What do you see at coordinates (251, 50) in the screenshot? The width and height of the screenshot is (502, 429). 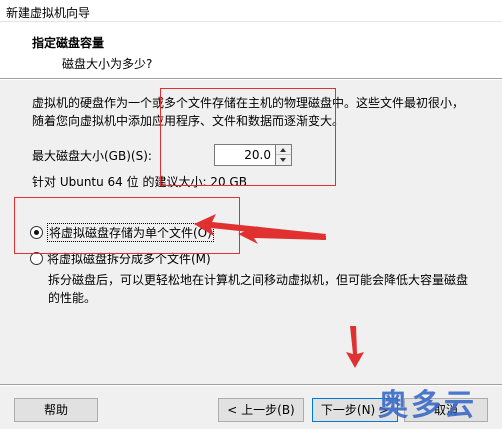 I see `wizard-header: 指定磁盘容量 磁盘大小为多少?` at bounding box center [251, 50].